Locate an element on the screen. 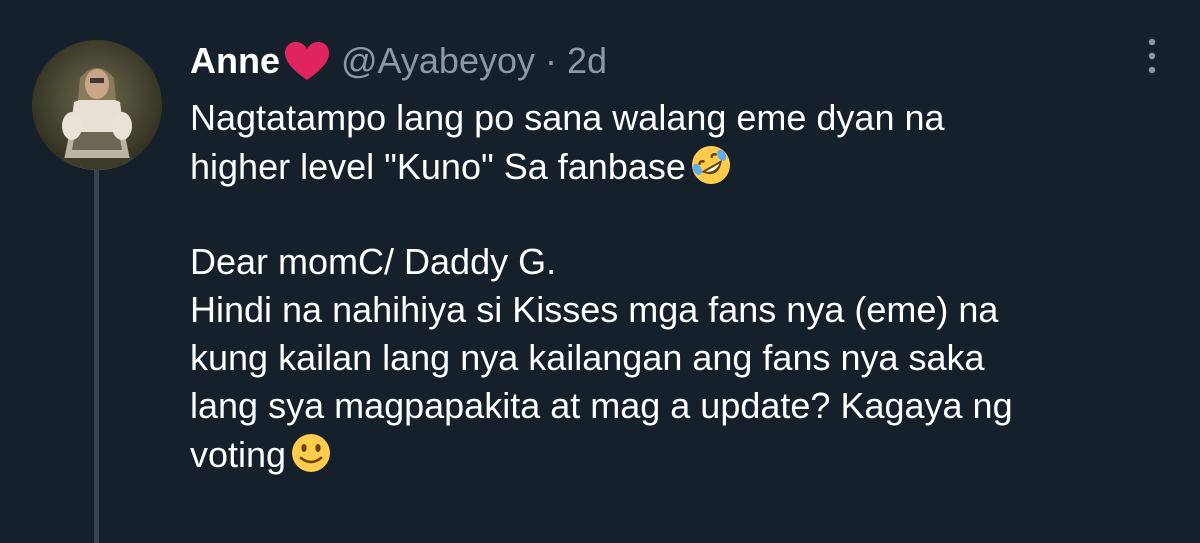  handle: @Ayabeyoy is located at coordinates (438, 61).